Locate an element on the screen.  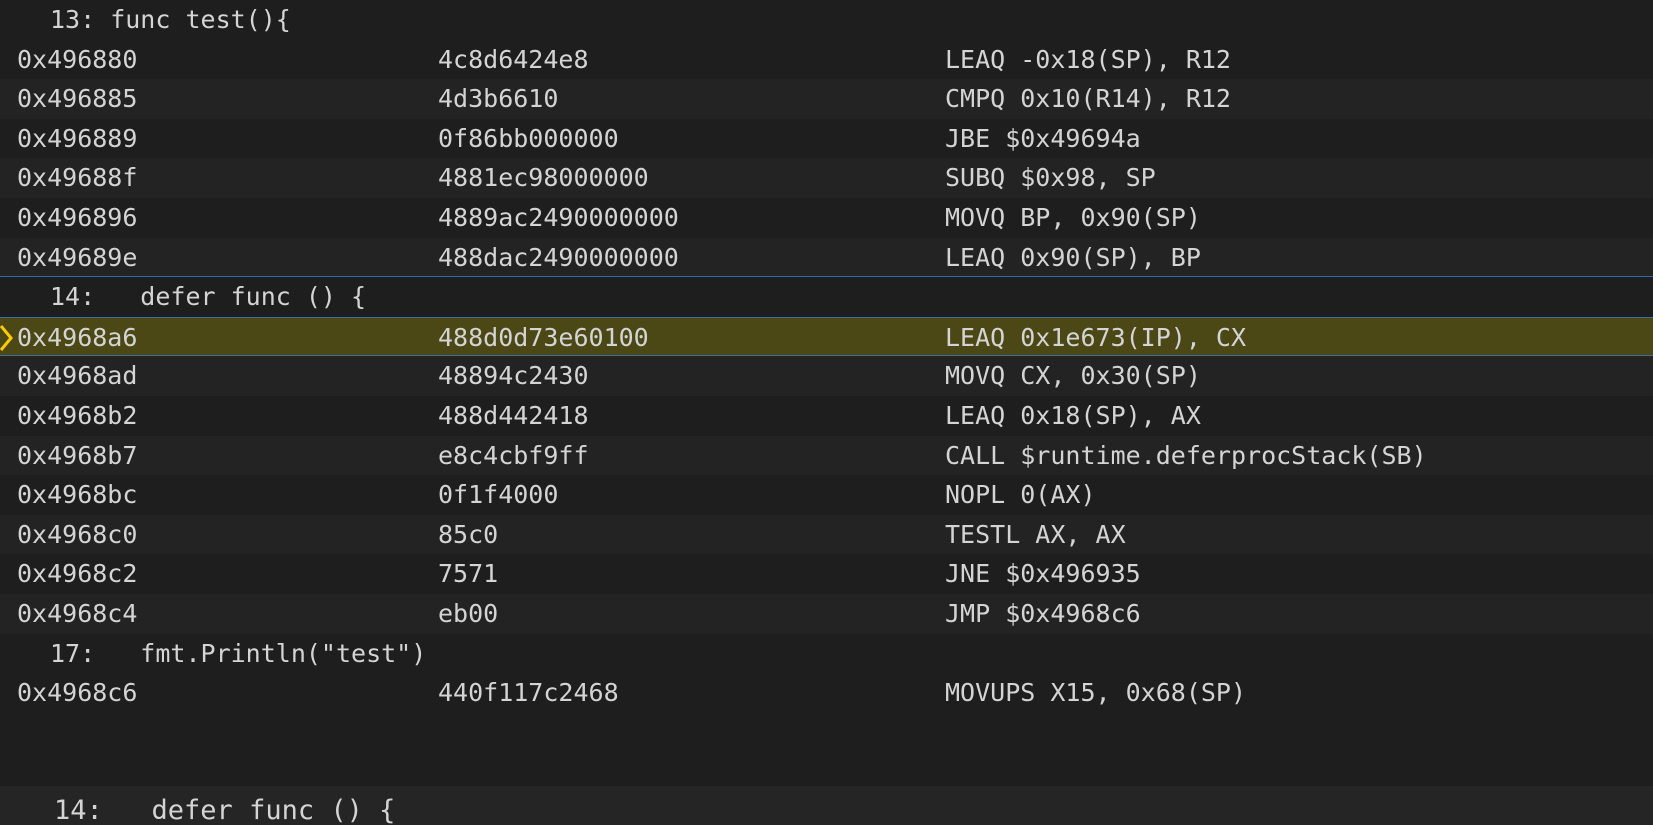
instruction-bytes: e8c4cbf9ff is located at coordinates (513, 455).